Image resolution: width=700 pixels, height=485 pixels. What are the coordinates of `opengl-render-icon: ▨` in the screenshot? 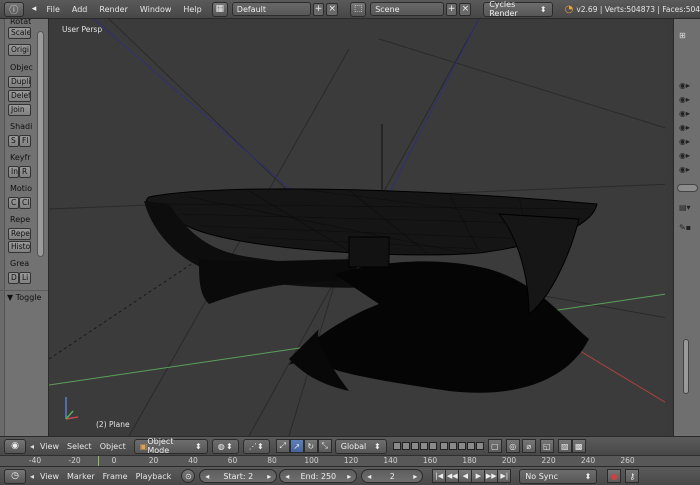 It's located at (564, 446).